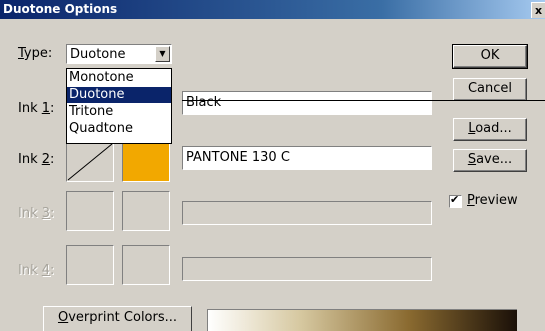 The width and height of the screenshot is (545, 331). Describe the element at coordinates (146, 211) in the screenshot. I see `ink3-color-swatch` at that location.